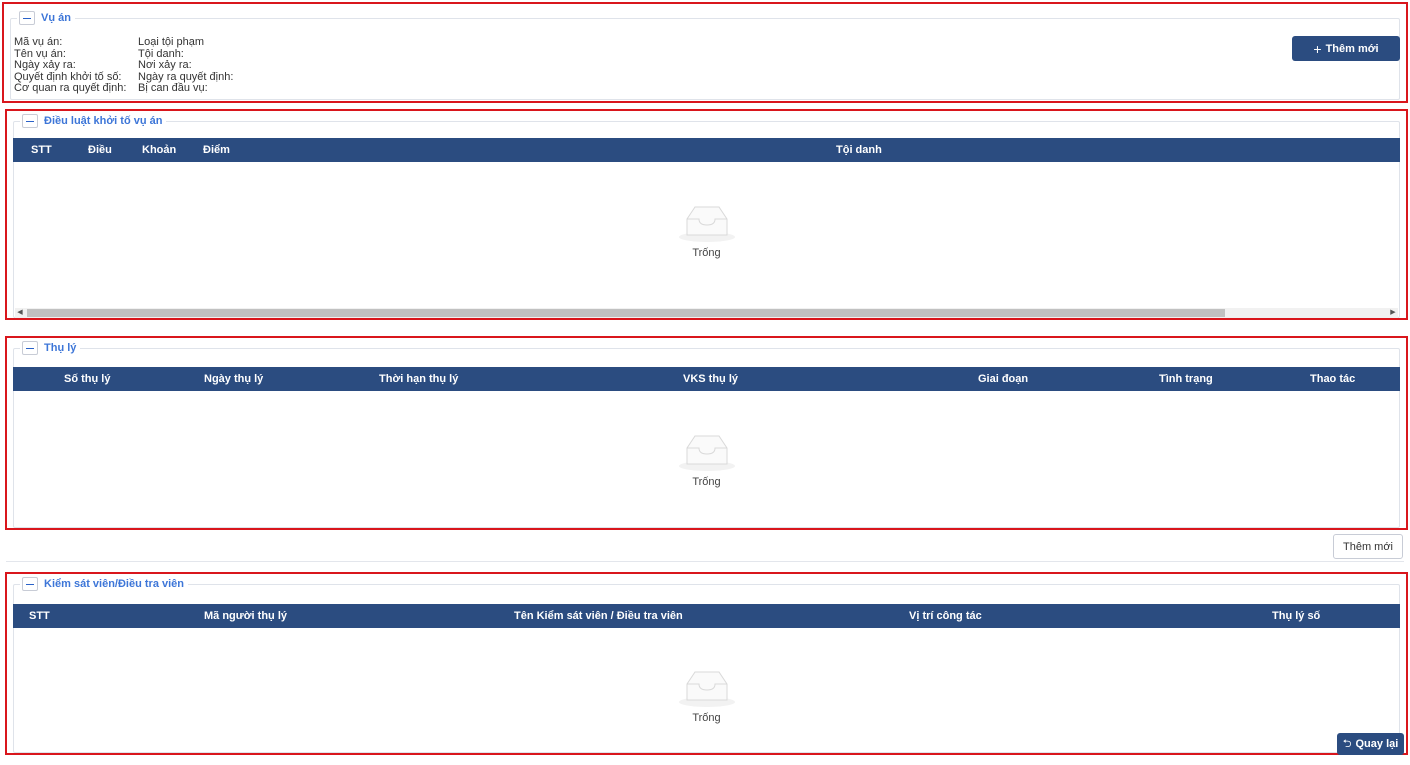 The image size is (1410, 765). What do you see at coordinates (711, 379) in the screenshot?
I see `col-handling-procuracy: VKS thụ lý` at bounding box center [711, 379].